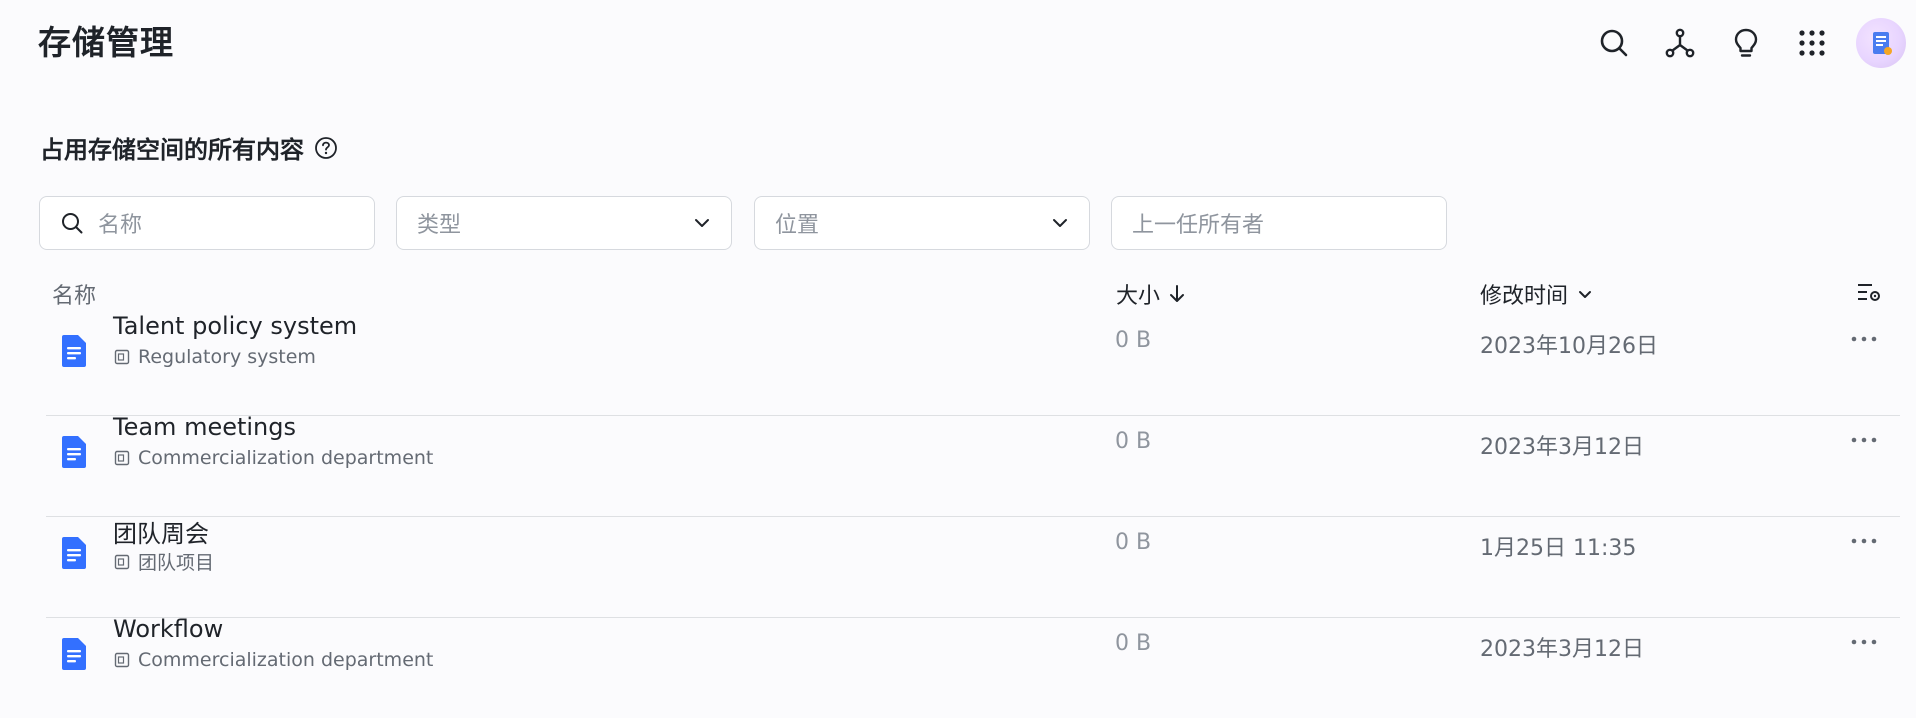 The width and height of the screenshot is (1916, 718). I want to click on apps-grid-icon, so click(1812, 43).